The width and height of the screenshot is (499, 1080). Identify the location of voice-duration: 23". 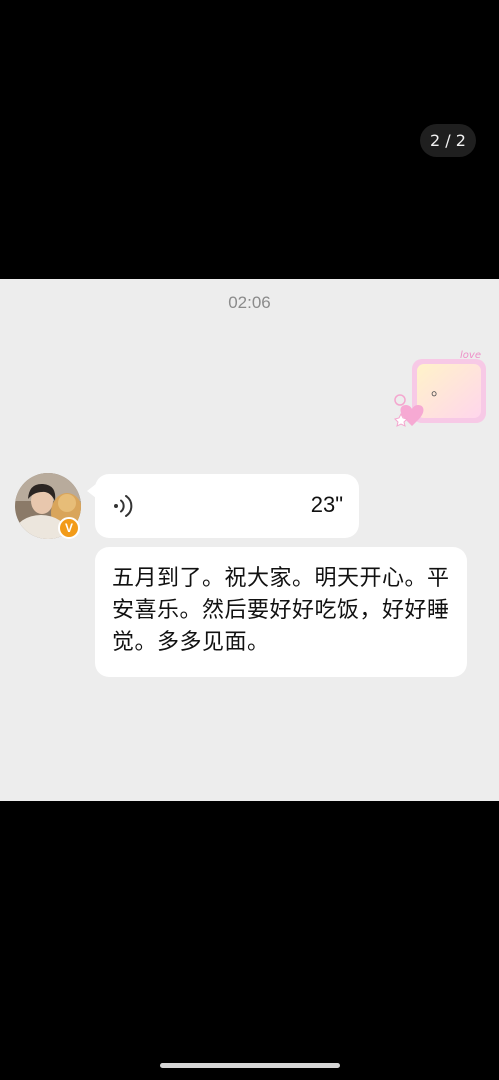
(326, 504).